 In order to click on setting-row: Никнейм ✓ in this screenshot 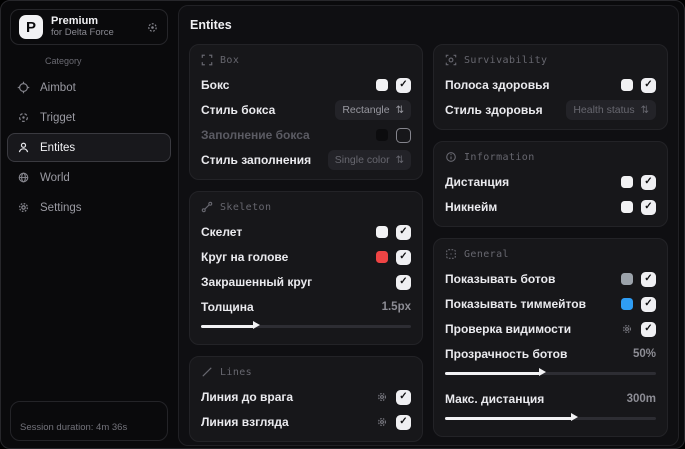, I will do `click(550, 207)`.